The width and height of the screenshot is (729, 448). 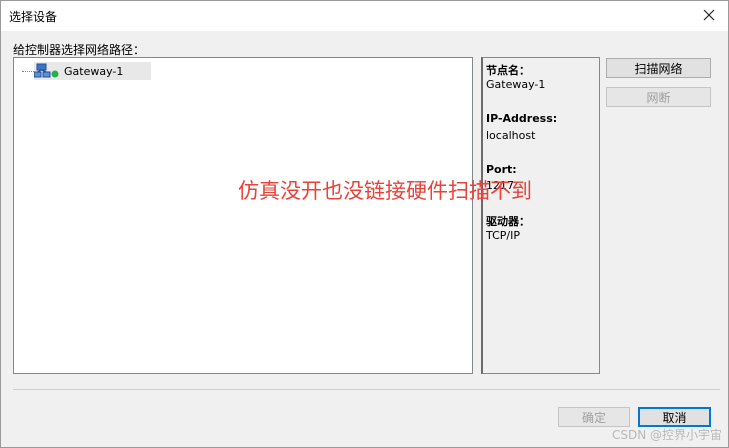 What do you see at coordinates (33, 17) in the screenshot?
I see `dialog-title: 选择设备` at bounding box center [33, 17].